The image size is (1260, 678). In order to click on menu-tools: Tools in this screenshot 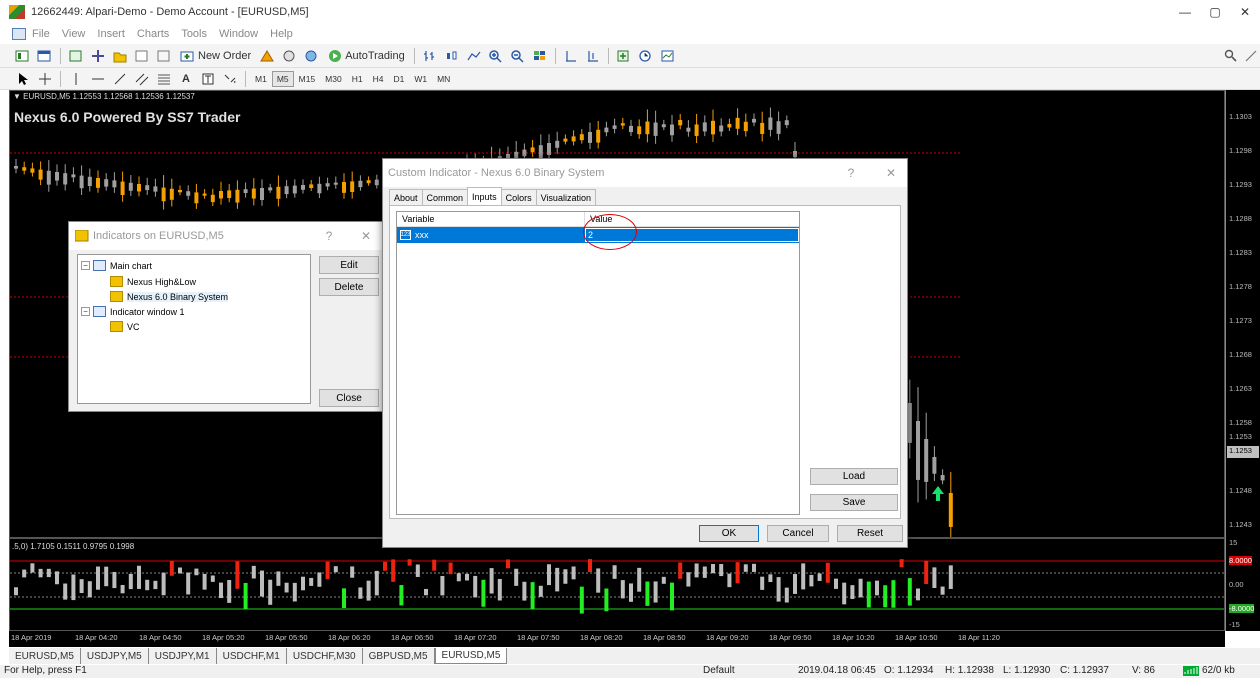, I will do `click(194, 34)`.